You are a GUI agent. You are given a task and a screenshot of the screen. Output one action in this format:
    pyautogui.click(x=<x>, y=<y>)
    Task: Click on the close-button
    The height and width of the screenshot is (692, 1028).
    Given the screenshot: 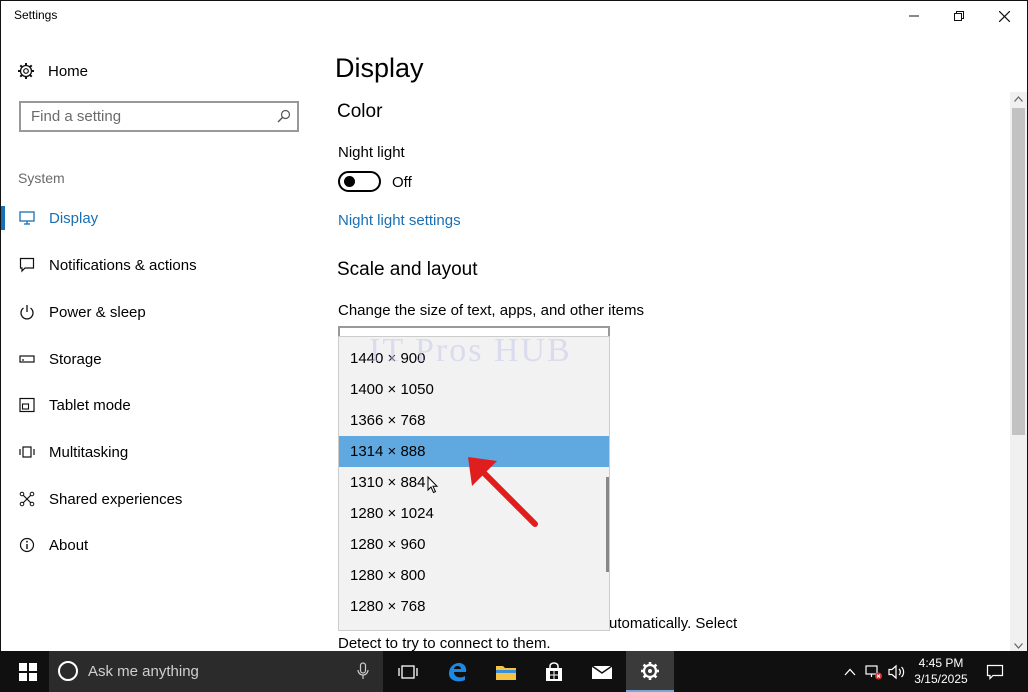 What is the action you would take?
    pyautogui.click(x=1004, y=16)
    